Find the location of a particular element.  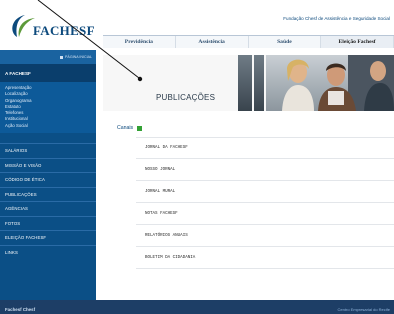

page-banner: PUBLICAÇÕES is located at coordinates (248, 83).